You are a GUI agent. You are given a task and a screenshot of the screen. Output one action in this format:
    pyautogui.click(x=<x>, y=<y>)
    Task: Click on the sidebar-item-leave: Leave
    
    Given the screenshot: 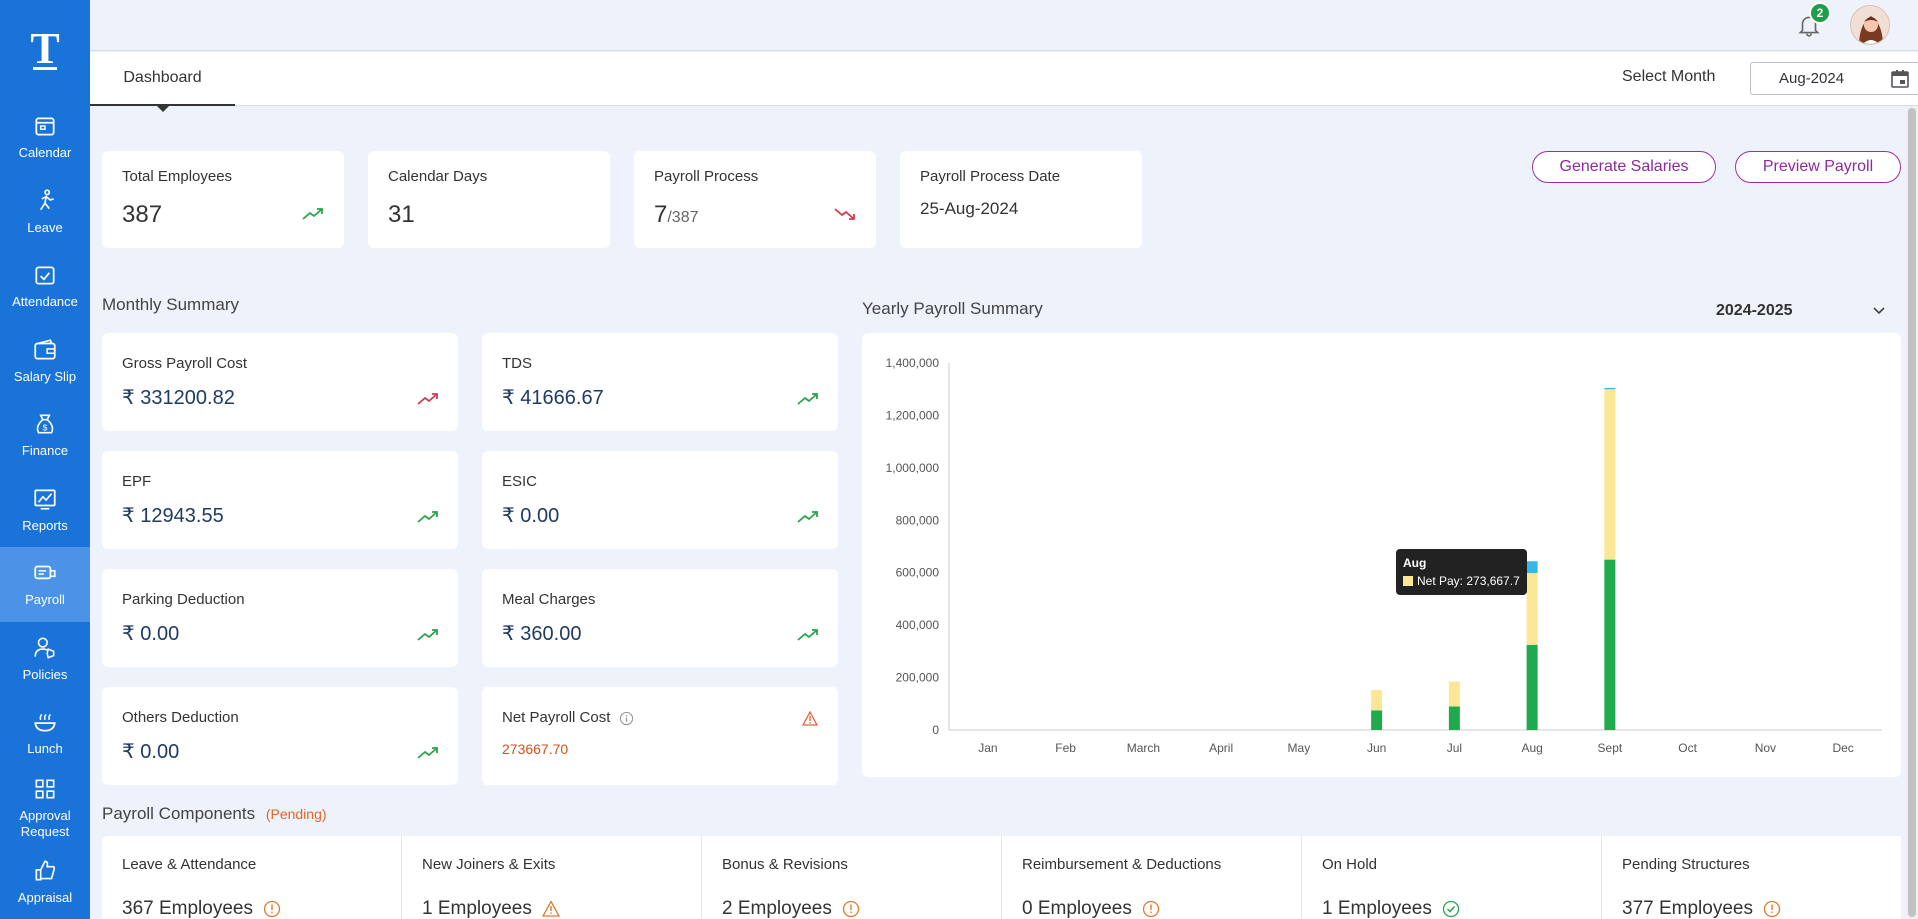 What is the action you would take?
    pyautogui.click(x=45, y=212)
    